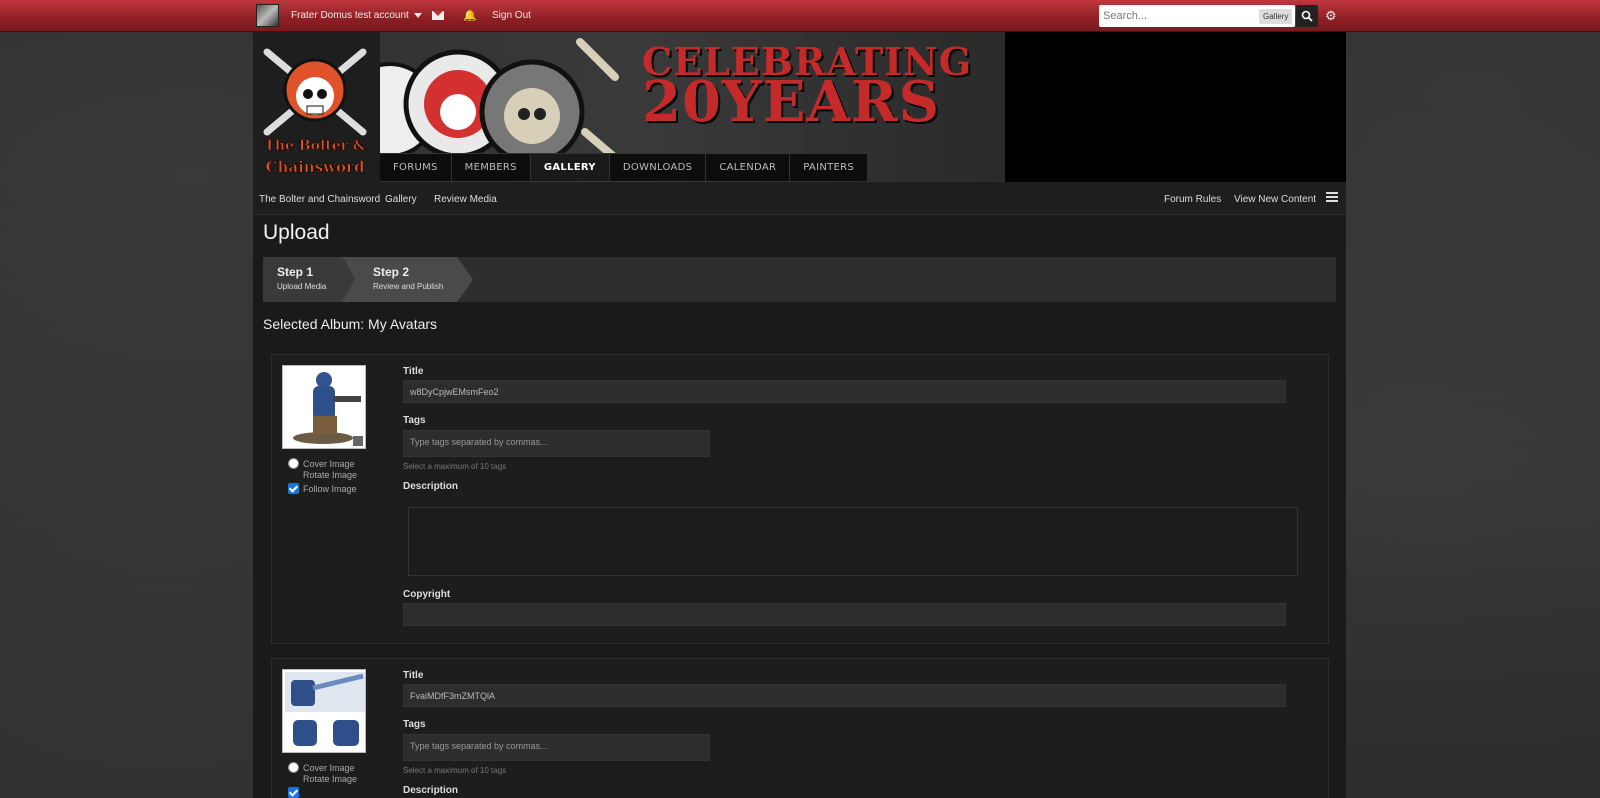 This screenshot has width=1600, height=798. Describe the element at coordinates (570, 167) in the screenshot. I see `nav-item-gallery: GALLERY` at that location.